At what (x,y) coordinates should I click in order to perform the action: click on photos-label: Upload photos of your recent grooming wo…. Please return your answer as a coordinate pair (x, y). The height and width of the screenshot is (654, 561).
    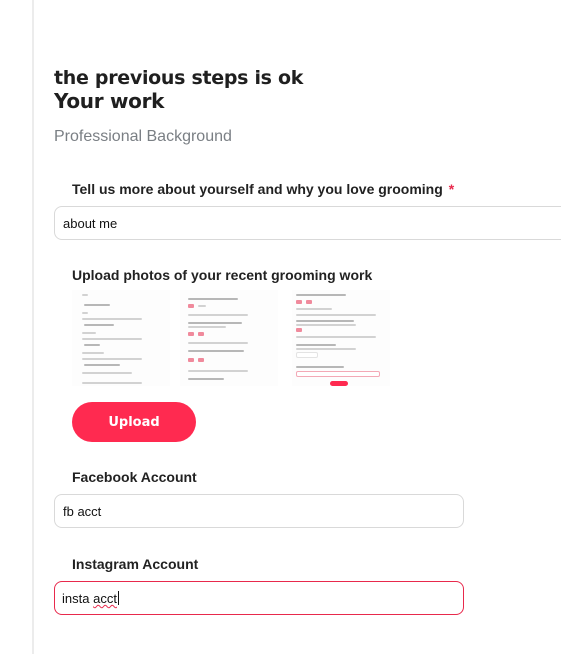
    Looking at the image, I should click on (222, 275).